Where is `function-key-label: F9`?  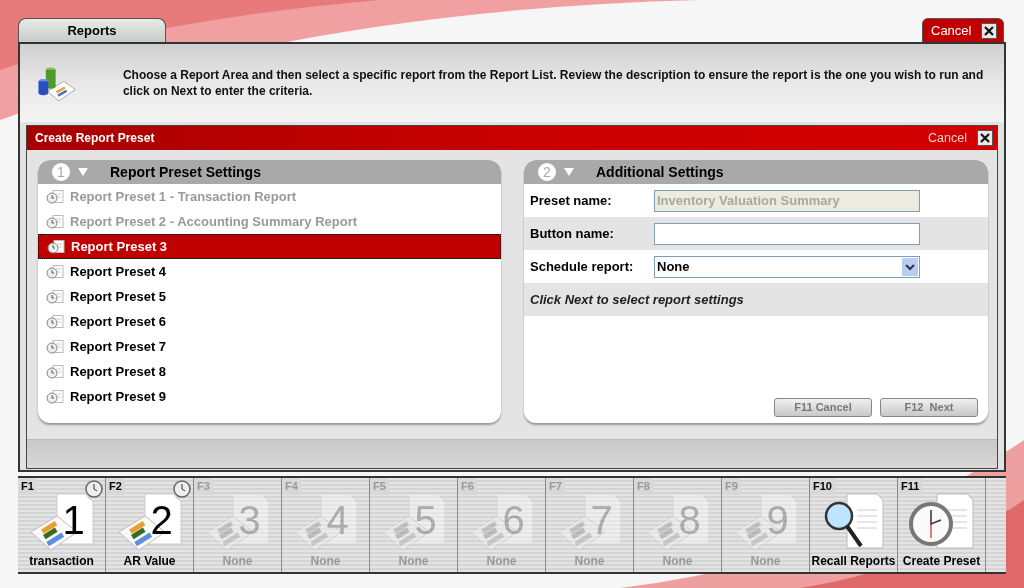
function-key-label: F9 is located at coordinates (731, 486).